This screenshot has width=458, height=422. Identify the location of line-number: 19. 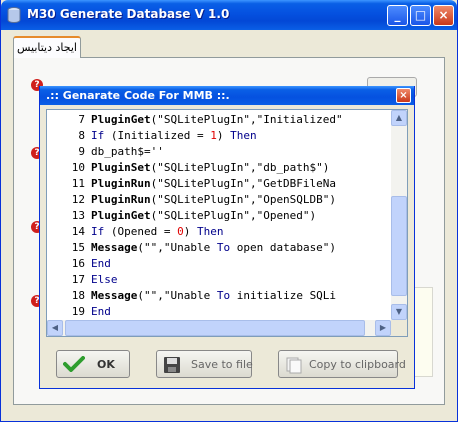
(78, 311).